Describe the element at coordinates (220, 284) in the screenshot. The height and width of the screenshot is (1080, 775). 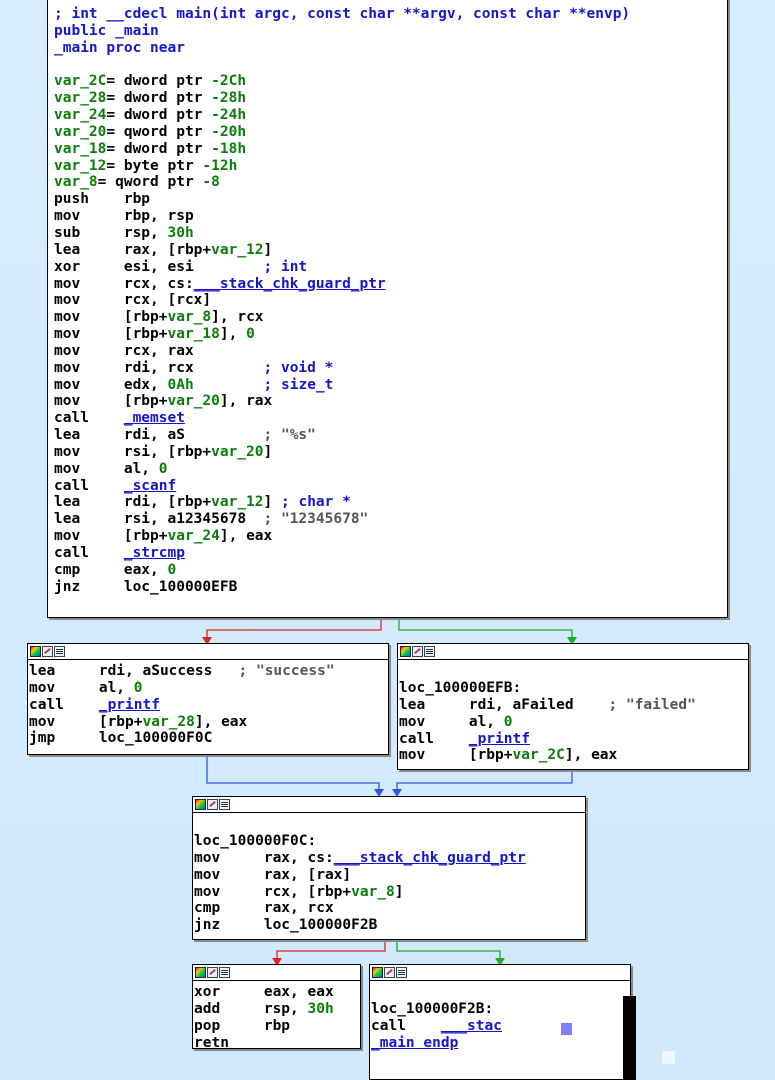
I see `instruction-line: mov rcx, cs:___stack_chk_guard_ptr` at that location.